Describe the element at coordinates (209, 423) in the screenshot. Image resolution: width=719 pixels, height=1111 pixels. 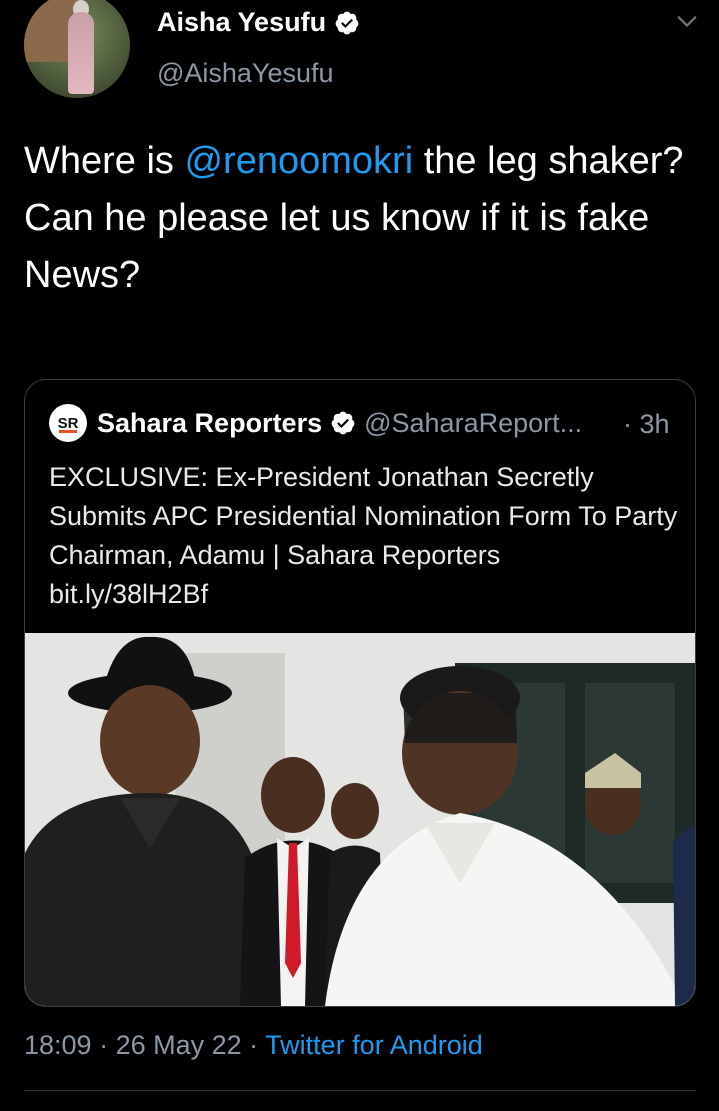
I see `quoted-author-name: Sahara Reporters` at that location.